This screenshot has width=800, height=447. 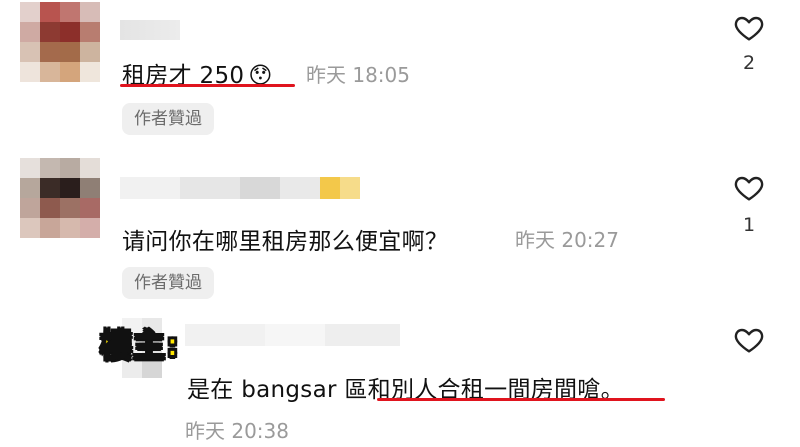 I want to click on like-count: 1, so click(x=749, y=225).